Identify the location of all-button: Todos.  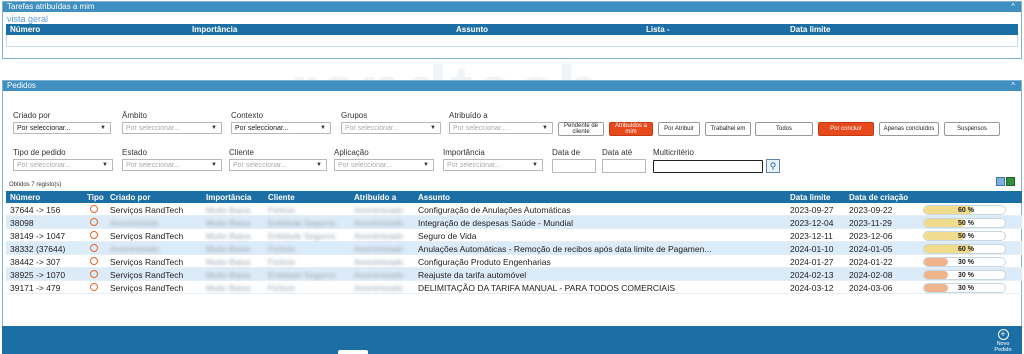
(784, 129).